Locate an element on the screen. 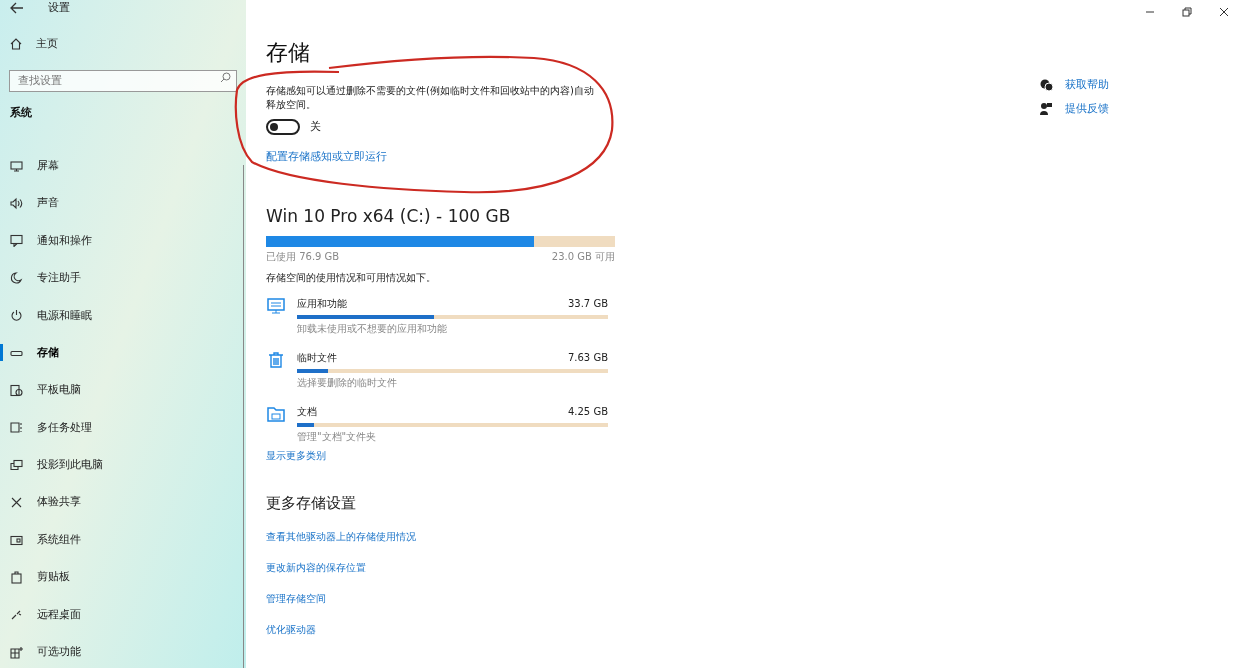 This screenshot has width=1242, height=668. category-name: 文档 is located at coordinates (307, 412).